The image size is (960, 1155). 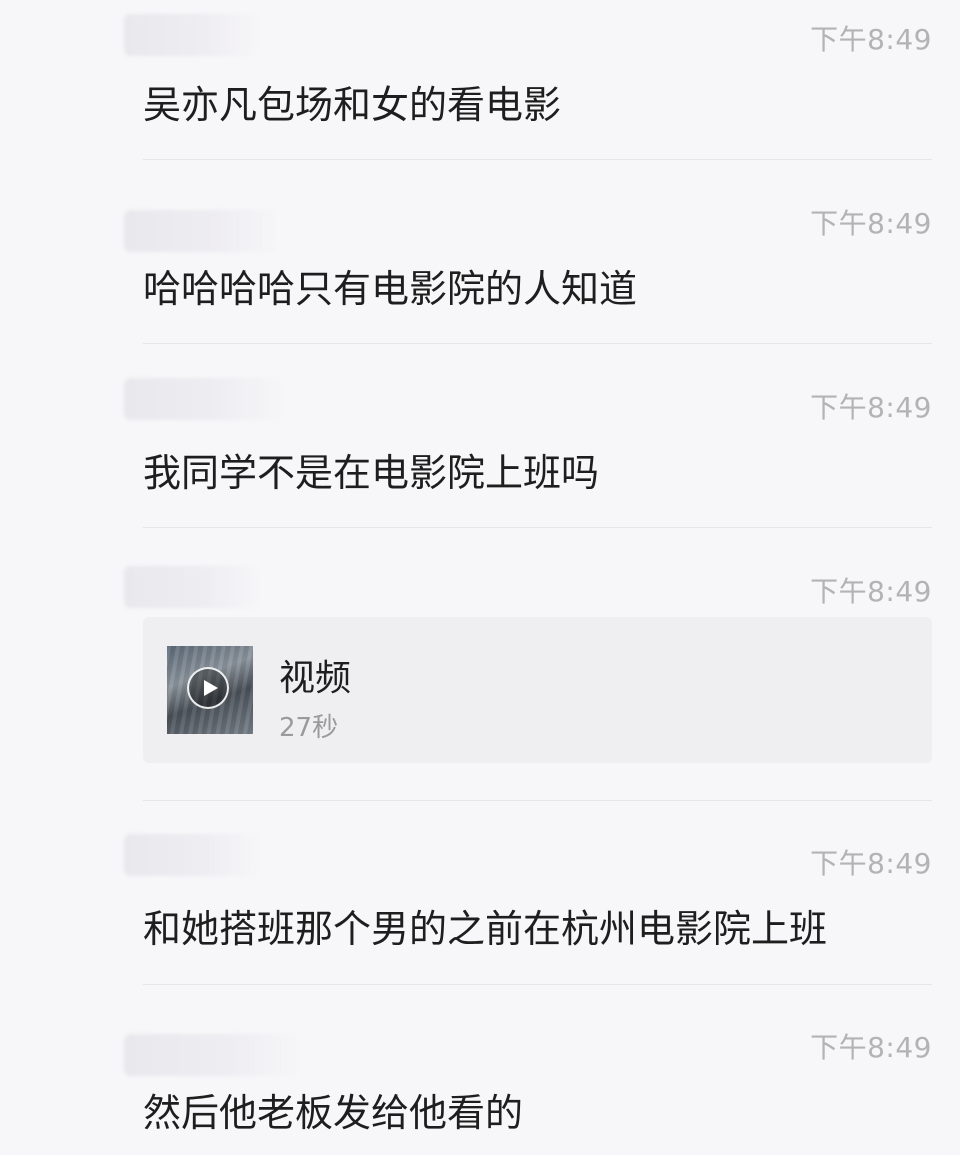 What do you see at coordinates (390, 289) in the screenshot?
I see `message-text: 哈哈哈哈只有电影院的人知道` at bounding box center [390, 289].